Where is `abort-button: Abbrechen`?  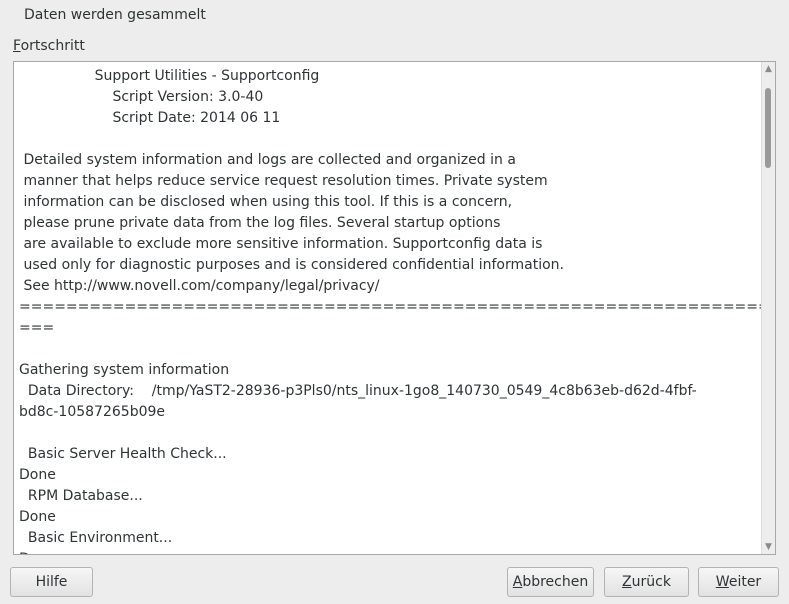 abort-button: Abbrechen is located at coordinates (550, 582).